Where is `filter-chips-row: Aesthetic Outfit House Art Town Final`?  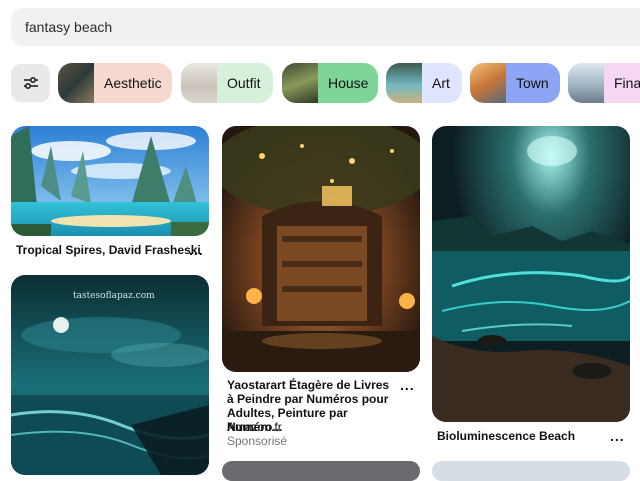 filter-chips-row: Aesthetic Outfit House Art Town Final is located at coordinates (320, 83).